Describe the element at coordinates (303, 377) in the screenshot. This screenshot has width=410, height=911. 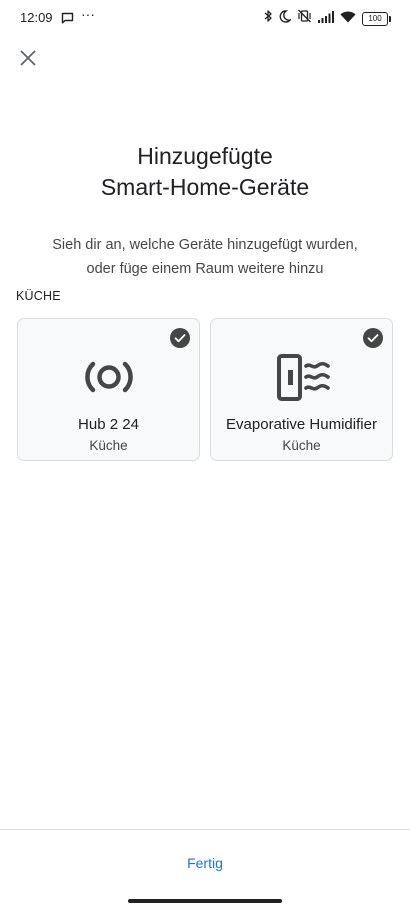
I see `humidifier-icon` at that location.